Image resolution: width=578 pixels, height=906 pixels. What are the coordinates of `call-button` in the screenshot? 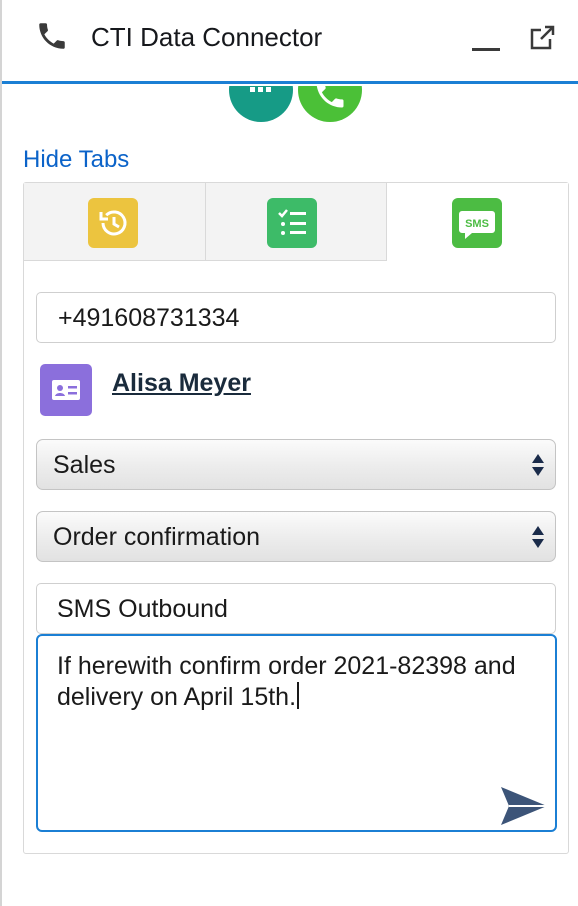 It's located at (330, 104).